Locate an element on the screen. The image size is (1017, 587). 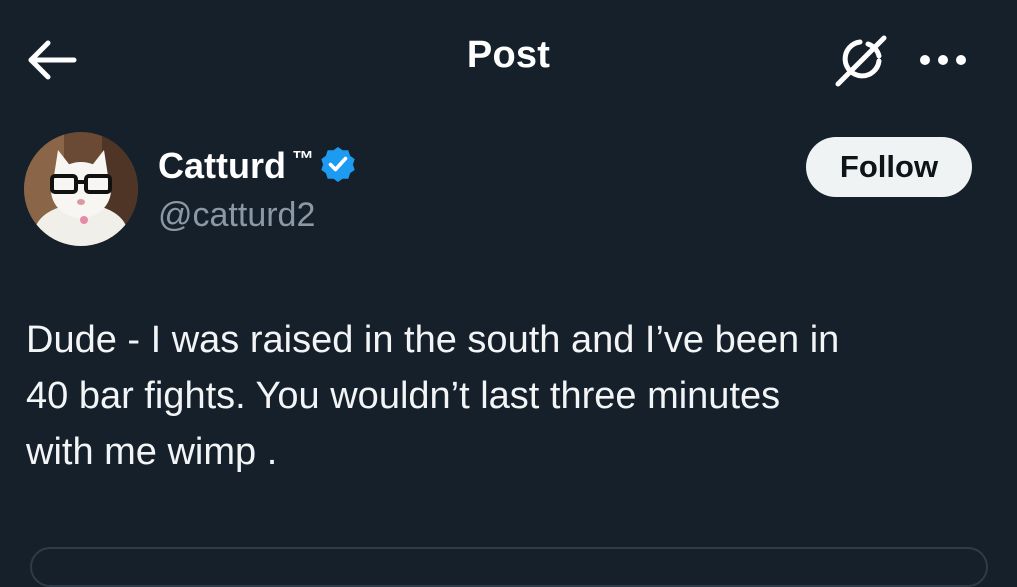
author-display-name: Catturd ™ is located at coordinates (257, 166).